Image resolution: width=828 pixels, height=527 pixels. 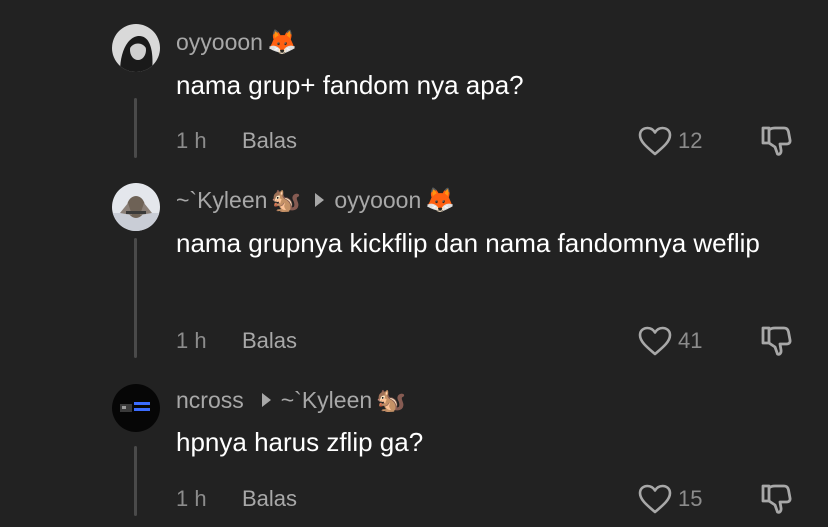 What do you see at coordinates (219, 42) in the screenshot?
I see `username: oyyooon` at bounding box center [219, 42].